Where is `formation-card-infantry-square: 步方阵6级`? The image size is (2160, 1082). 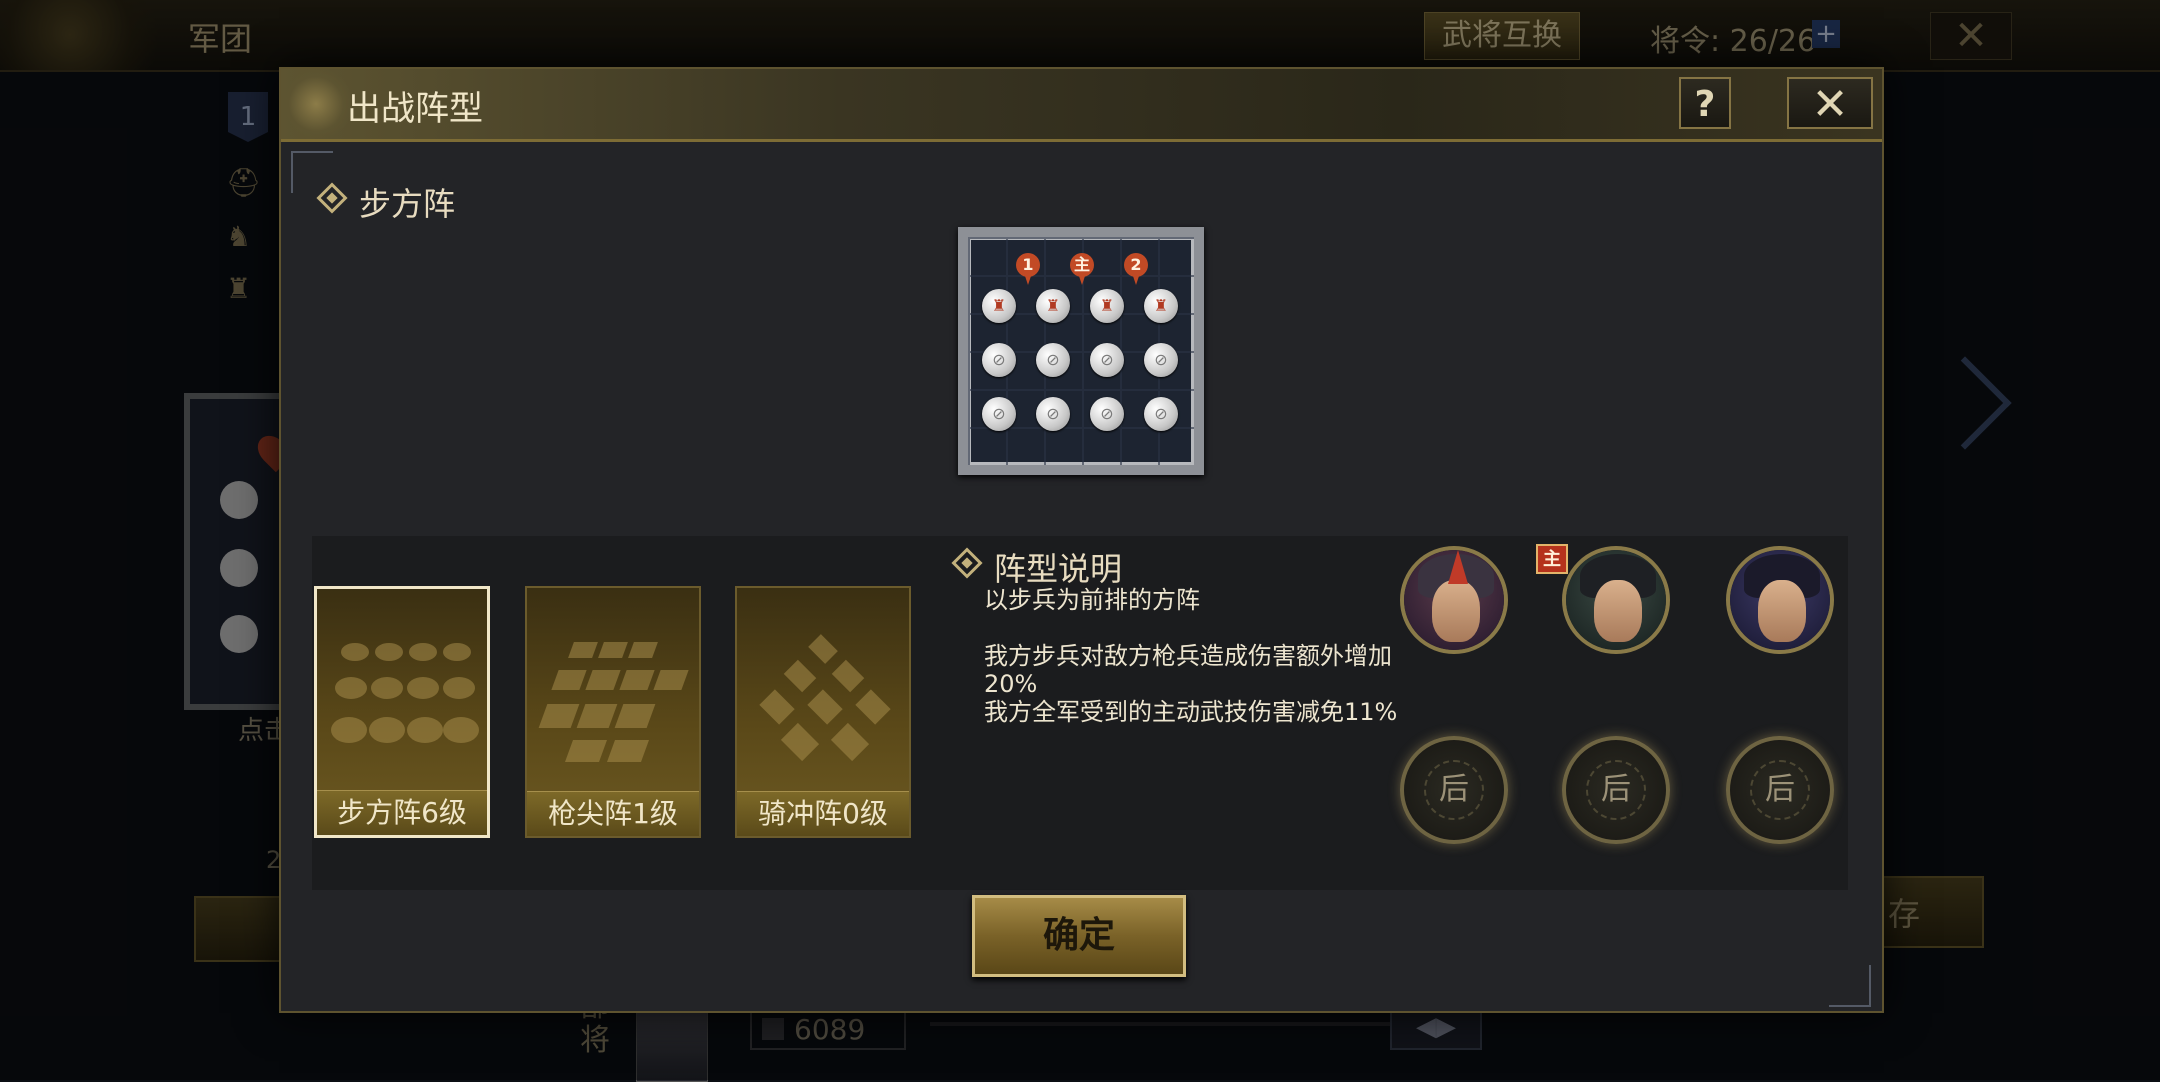
formation-card-infantry-square: 步方阵6级 is located at coordinates (402, 712).